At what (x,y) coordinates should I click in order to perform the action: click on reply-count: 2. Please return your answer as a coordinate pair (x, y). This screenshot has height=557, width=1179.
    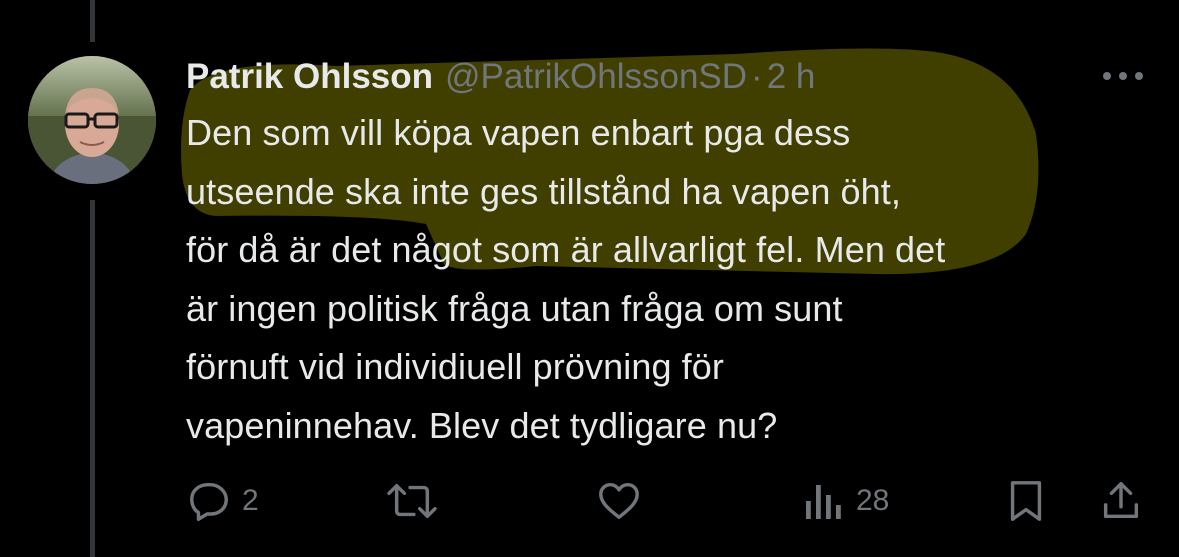
    Looking at the image, I should click on (250, 500).